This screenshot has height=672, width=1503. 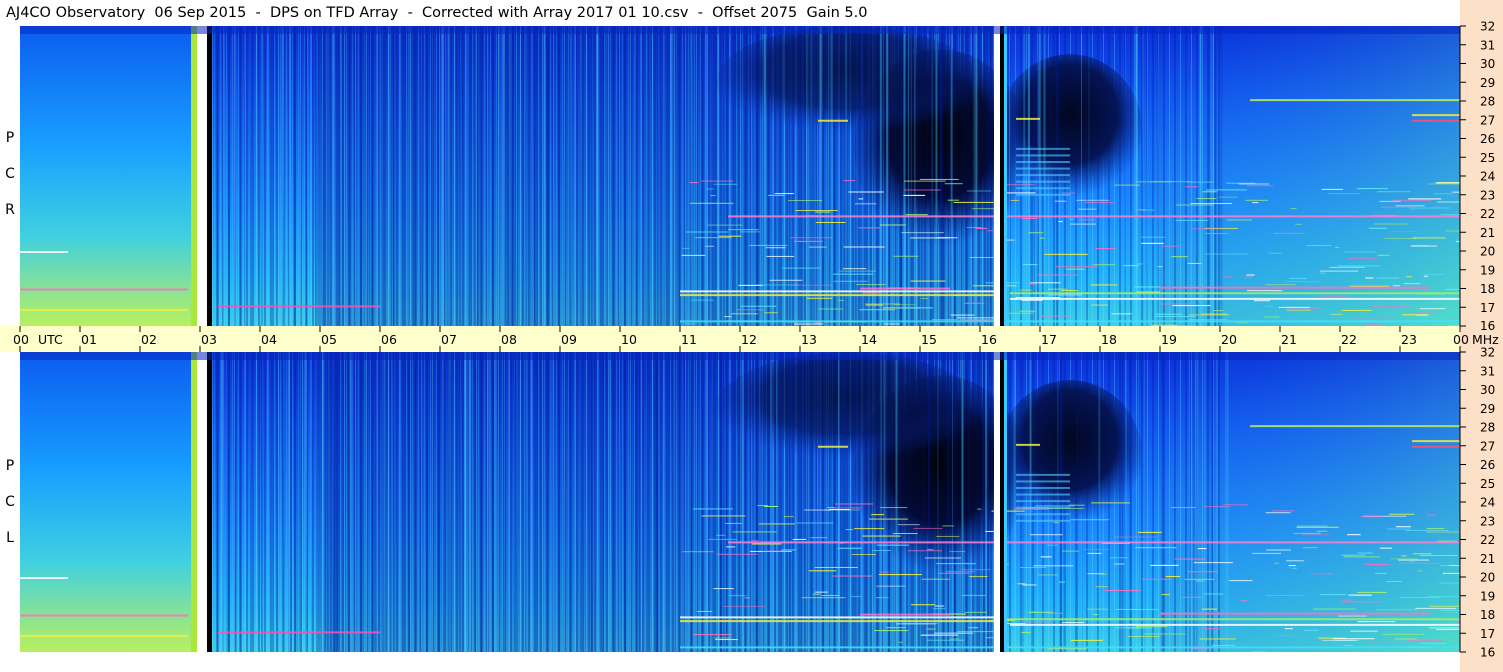 What do you see at coordinates (1477, 503) in the screenshot?
I see `frequency-axis-lcp: 32 31 30 29 28 27 26 25 24 23 22 21 20 19 18 17 16` at bounding box center [1477, 503].